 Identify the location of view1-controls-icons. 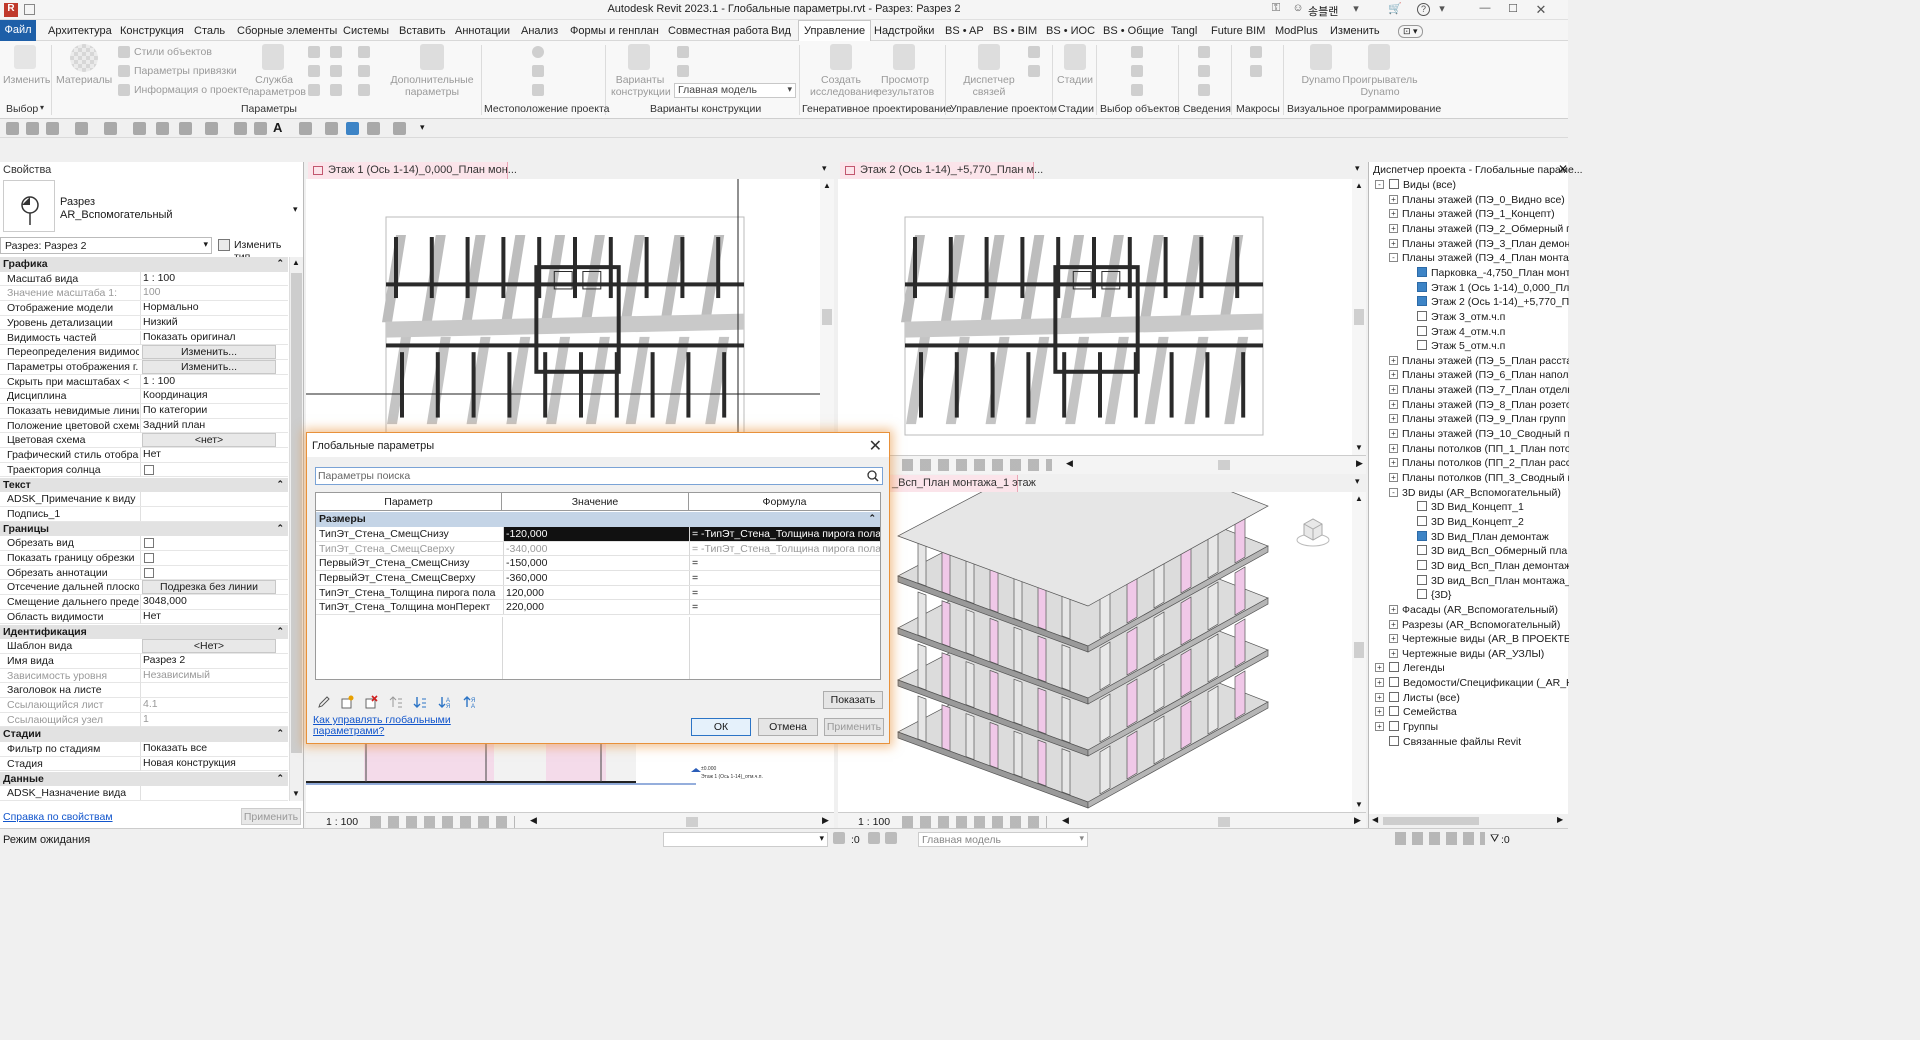
(442, 822).